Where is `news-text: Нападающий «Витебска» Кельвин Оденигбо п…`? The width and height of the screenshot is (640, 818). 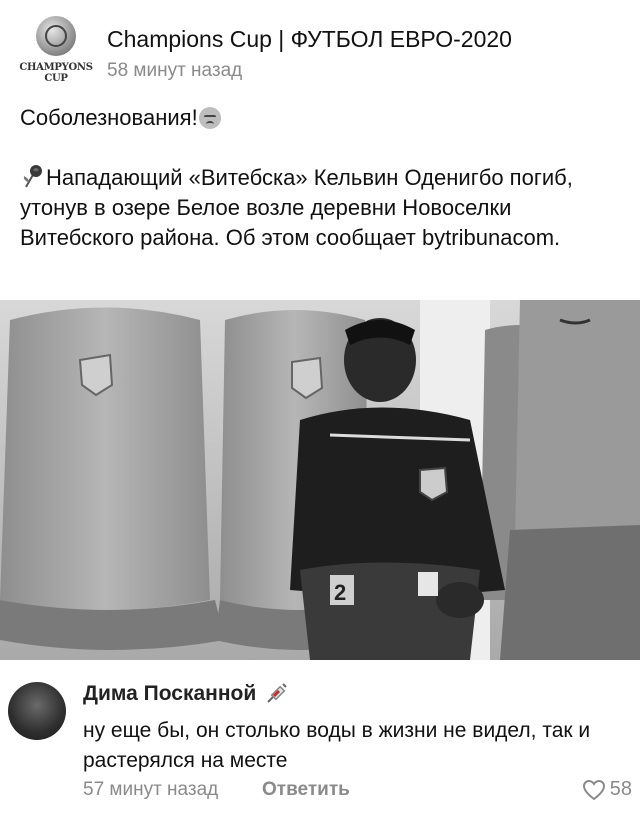
news-text: Нападающий «Витебска» Кельвин Оденигбо п… is located at coordinates (296, 207).